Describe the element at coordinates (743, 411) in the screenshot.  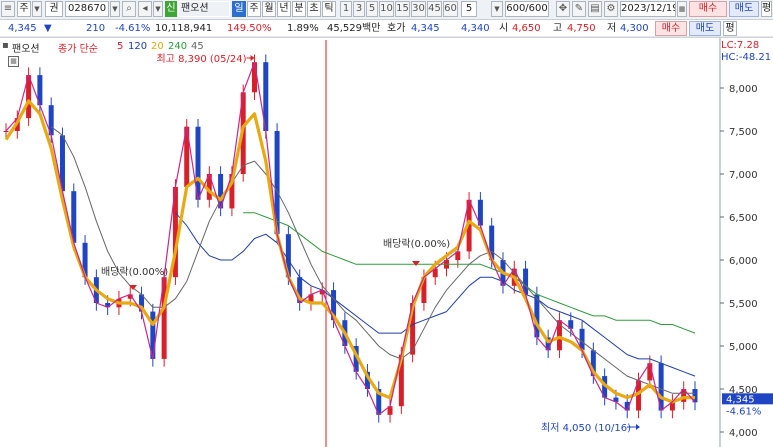
I see `price-tag-rate: -4.61%` at that location.